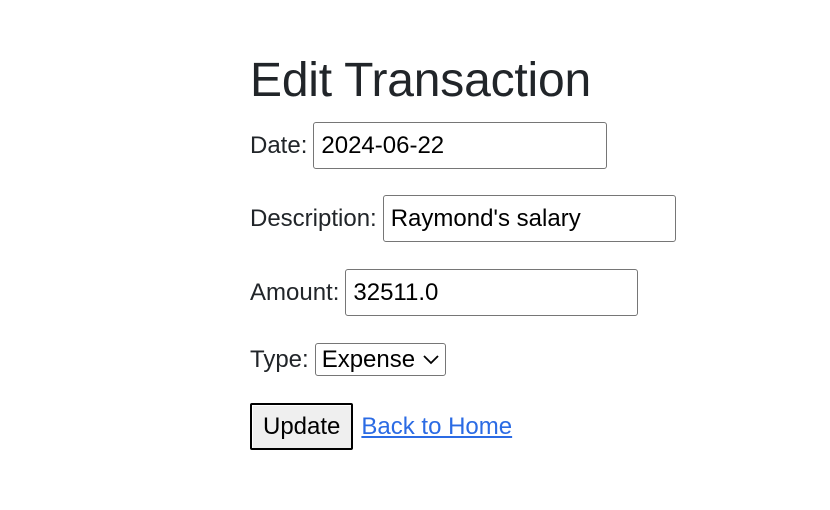 This screenshot has height=510, width=830. What do you see at coordinates (420, 80) in the screenshot?
I see `page-title: Edit Transaction` at bounding box center [420, 80].